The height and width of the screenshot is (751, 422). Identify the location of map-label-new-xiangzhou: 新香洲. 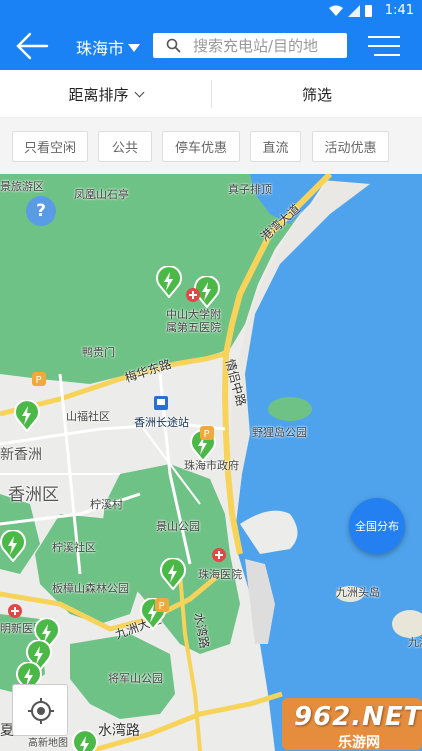
(21, 455).